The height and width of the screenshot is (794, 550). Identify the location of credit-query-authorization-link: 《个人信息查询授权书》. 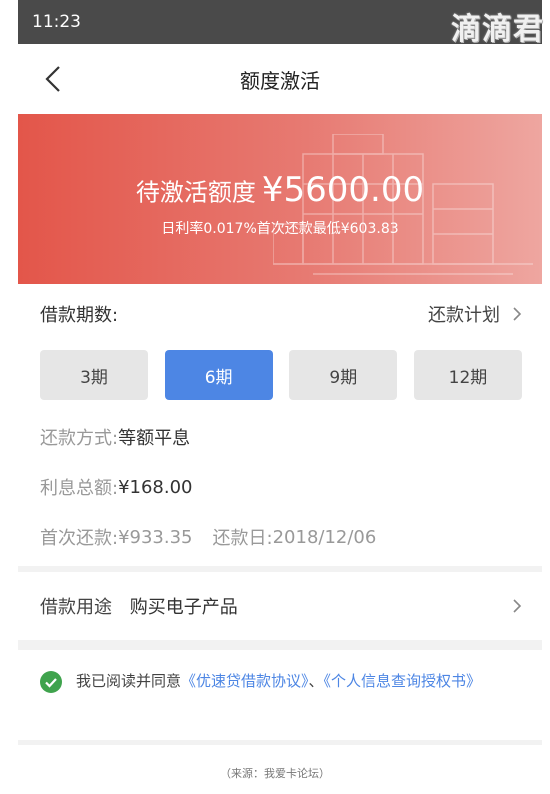
(403, 681).